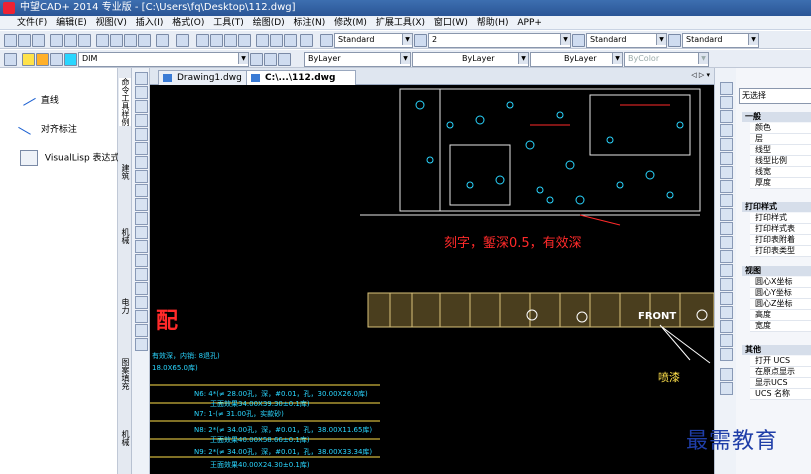  Describe the element at coordinates (144, 40) in the screenshot. I see `match-properties-icon` at that location.